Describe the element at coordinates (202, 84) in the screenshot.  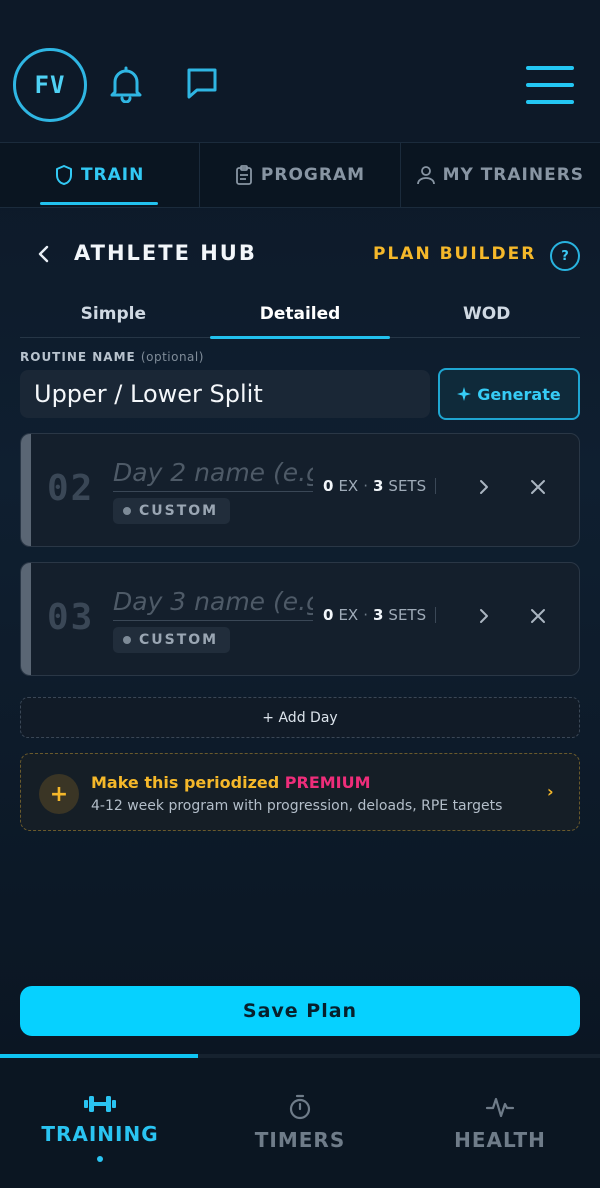
I see `chat-icon` at that location.